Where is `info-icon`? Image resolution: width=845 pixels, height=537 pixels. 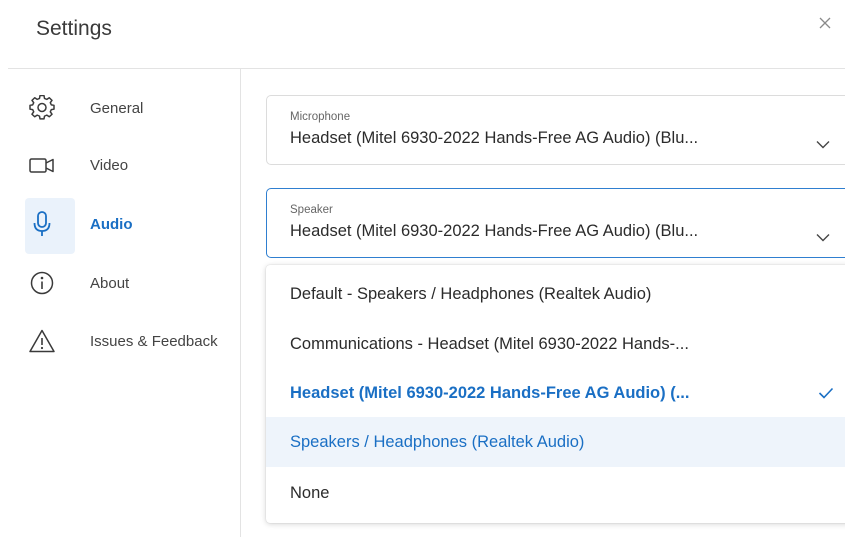 info-icon is located at coordinates (42, 283).